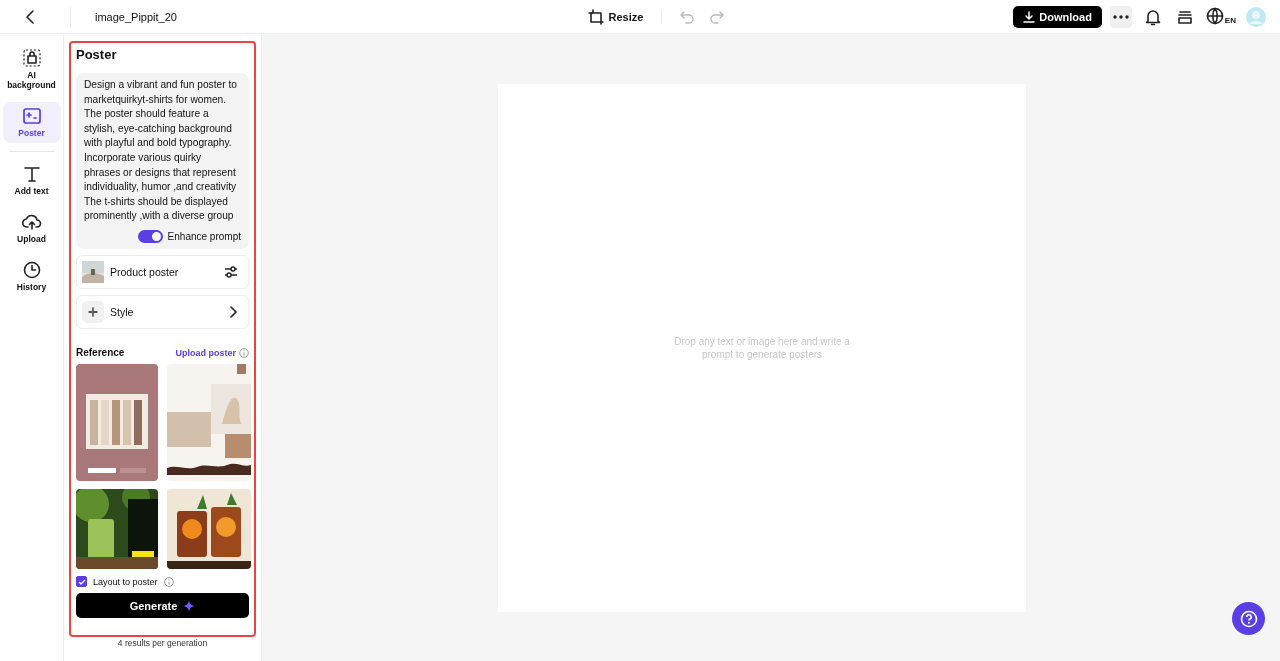 The width and height of the screenshot is (1280, 661). Describe the element at coordinates (31, 116) in the screenshot. I see `poster-icon` at that location.